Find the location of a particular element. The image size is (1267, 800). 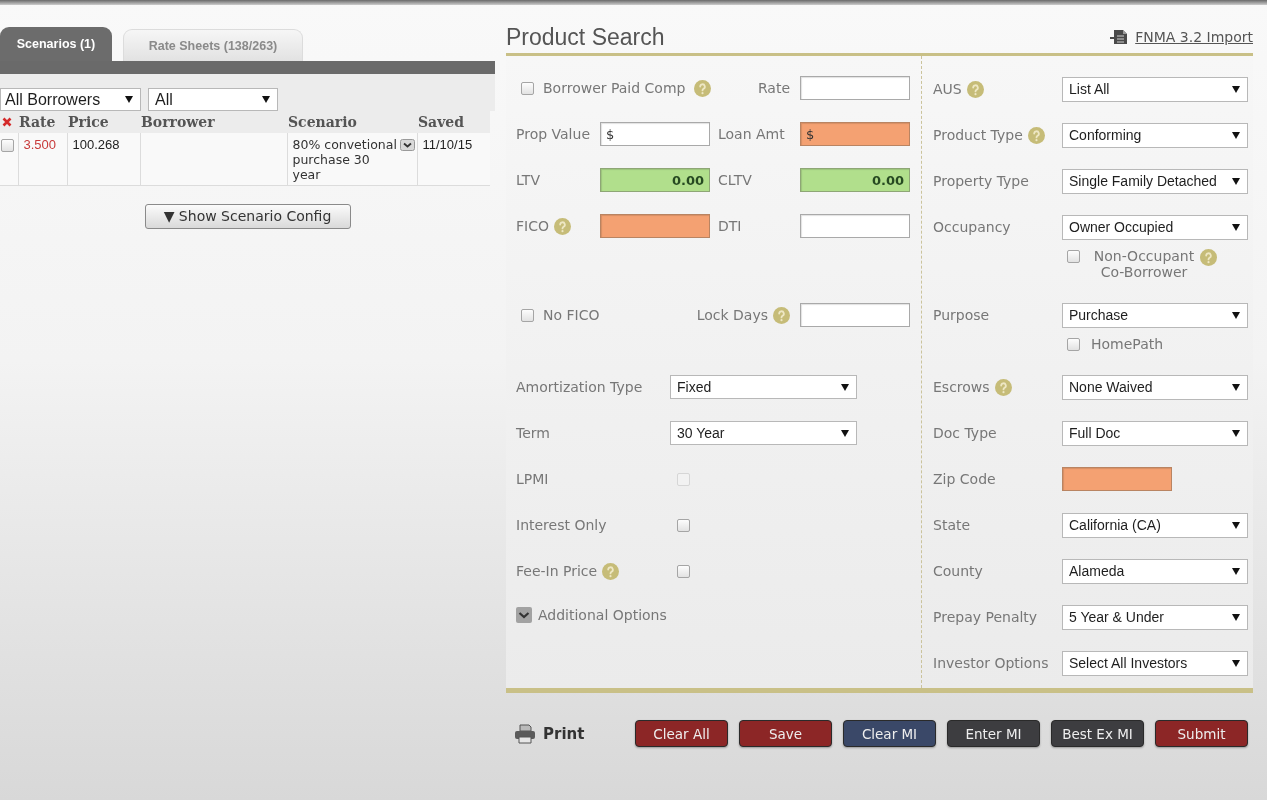

import-link: FNMA 3.2 Import is located at coordinates (1194, 36).